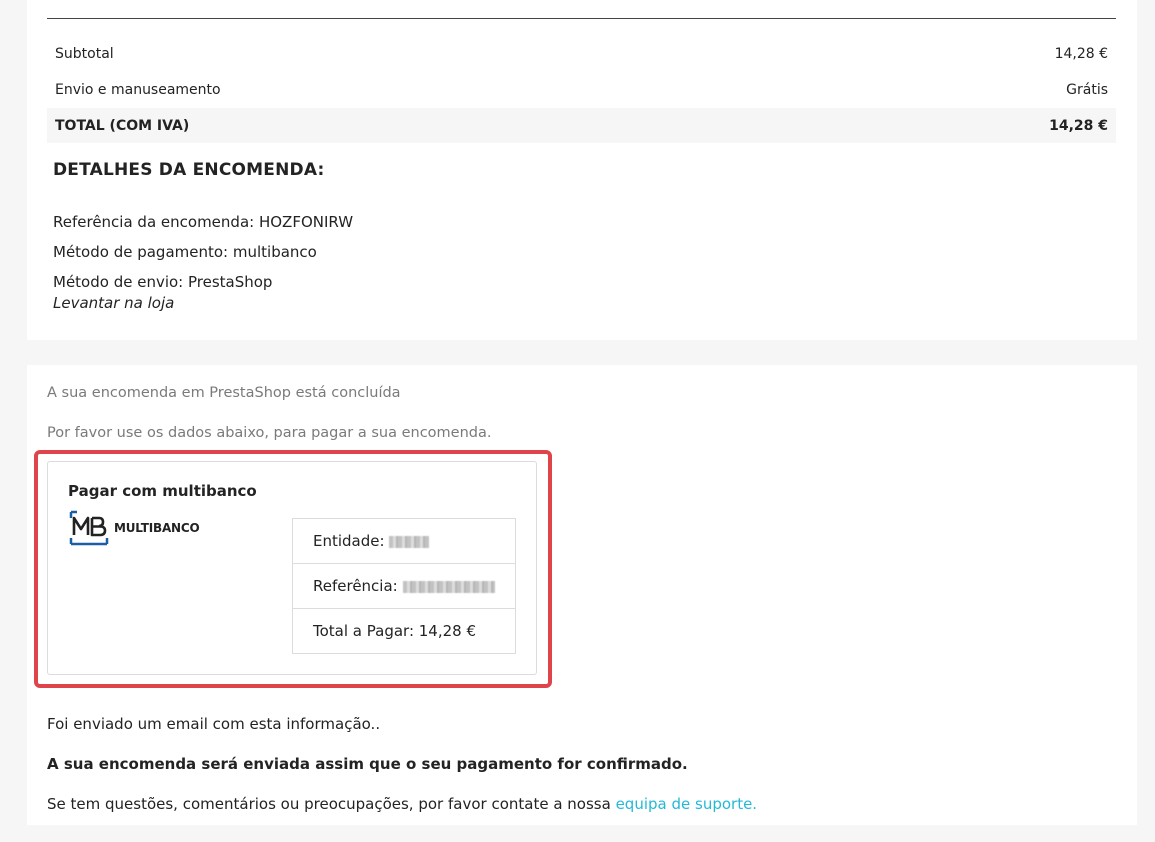 This screenshot has width=1155, height=842. What do you see at coordinates (203, 222) in the screenshot?
I see `order-reference: Referência da encomenda: HOZFONIRW` at bounding box center [203, 222].